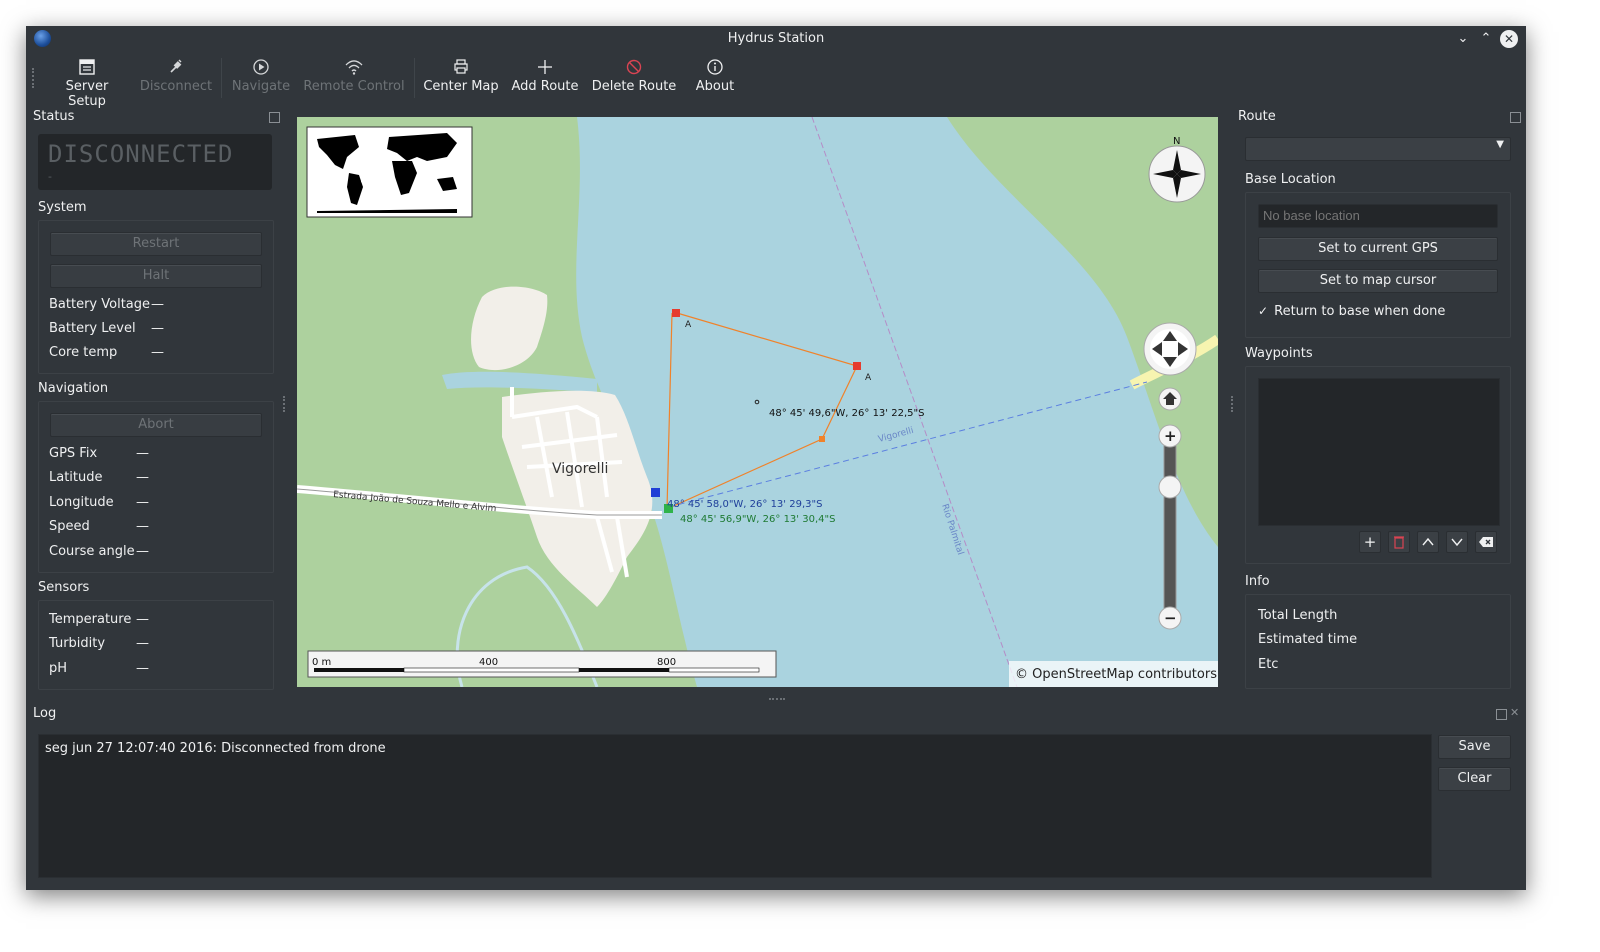 This screenshot has height=952, width=1600. I want to click on connection-status-text: DISCONNECTED, so click(141, 154).